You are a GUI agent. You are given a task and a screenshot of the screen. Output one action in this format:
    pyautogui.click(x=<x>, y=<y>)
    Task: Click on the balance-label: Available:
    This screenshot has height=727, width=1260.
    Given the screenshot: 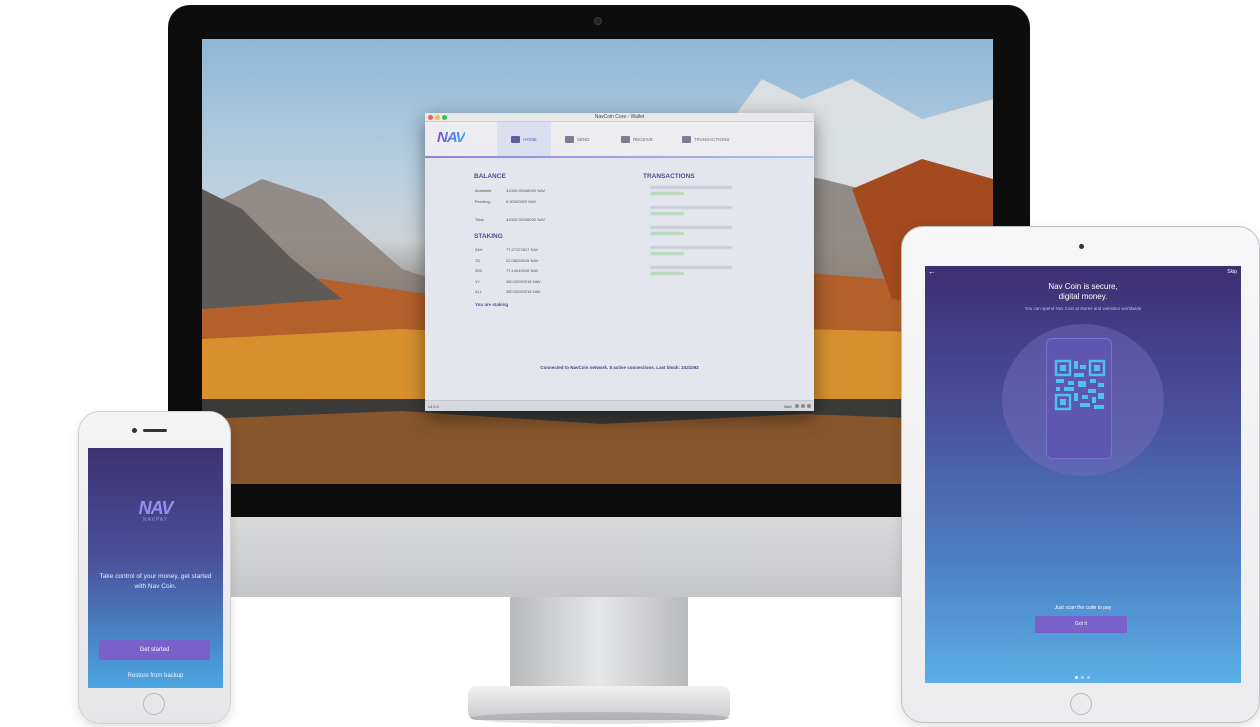 What is the action you would take?
    pyautogui.click(x=484, y=190)
    